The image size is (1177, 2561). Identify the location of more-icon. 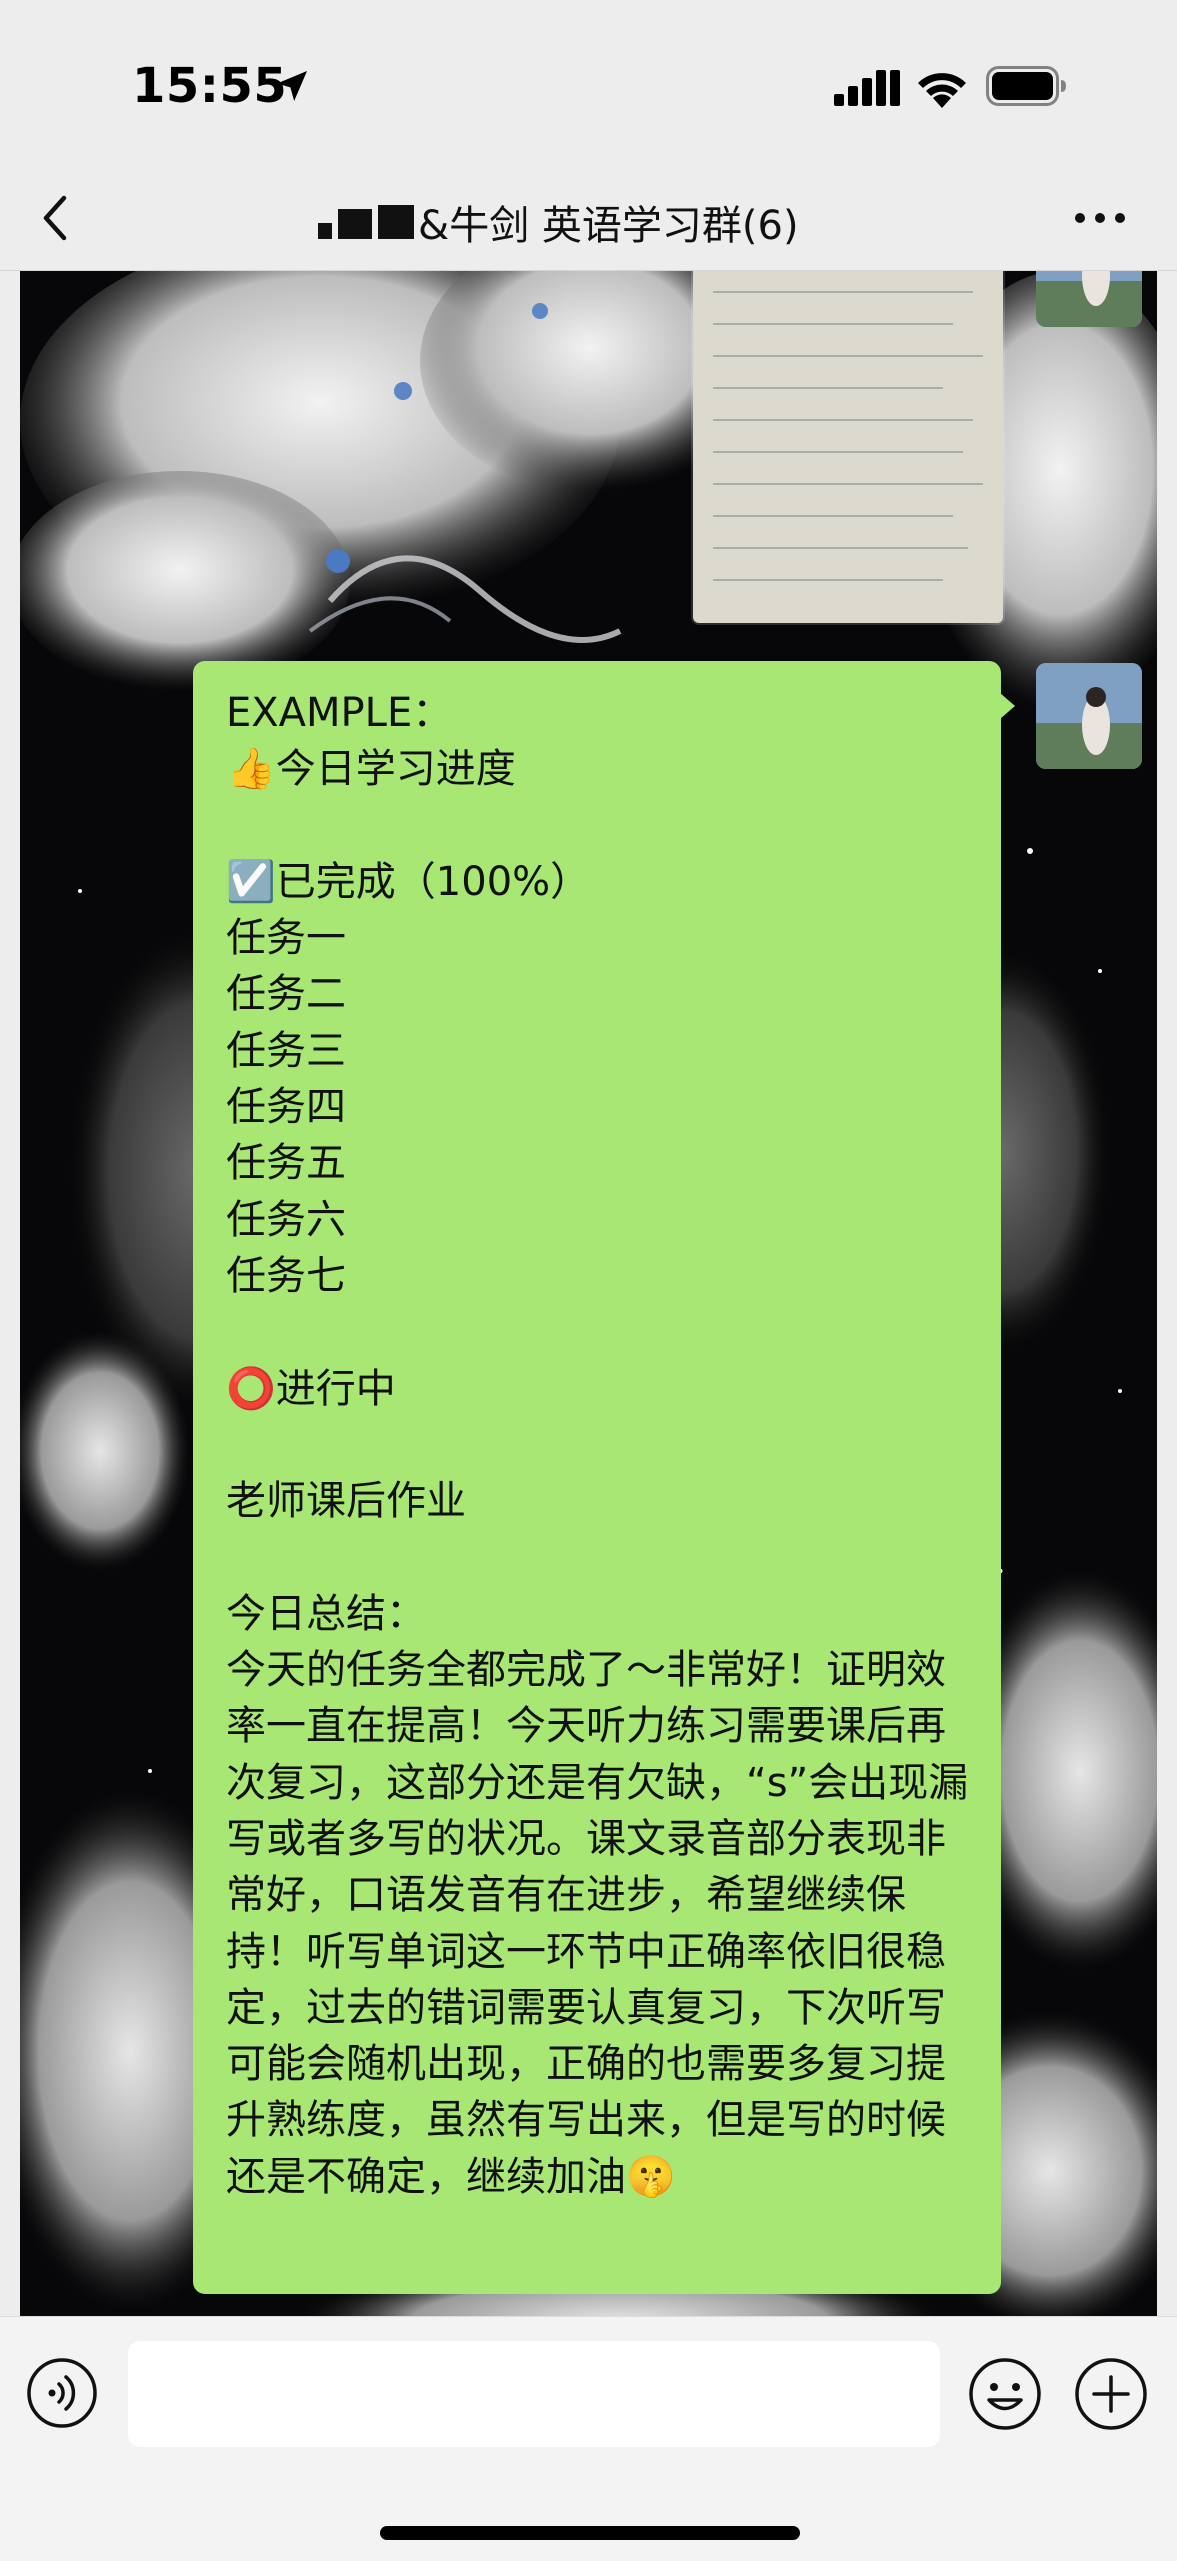
(1100, 218).